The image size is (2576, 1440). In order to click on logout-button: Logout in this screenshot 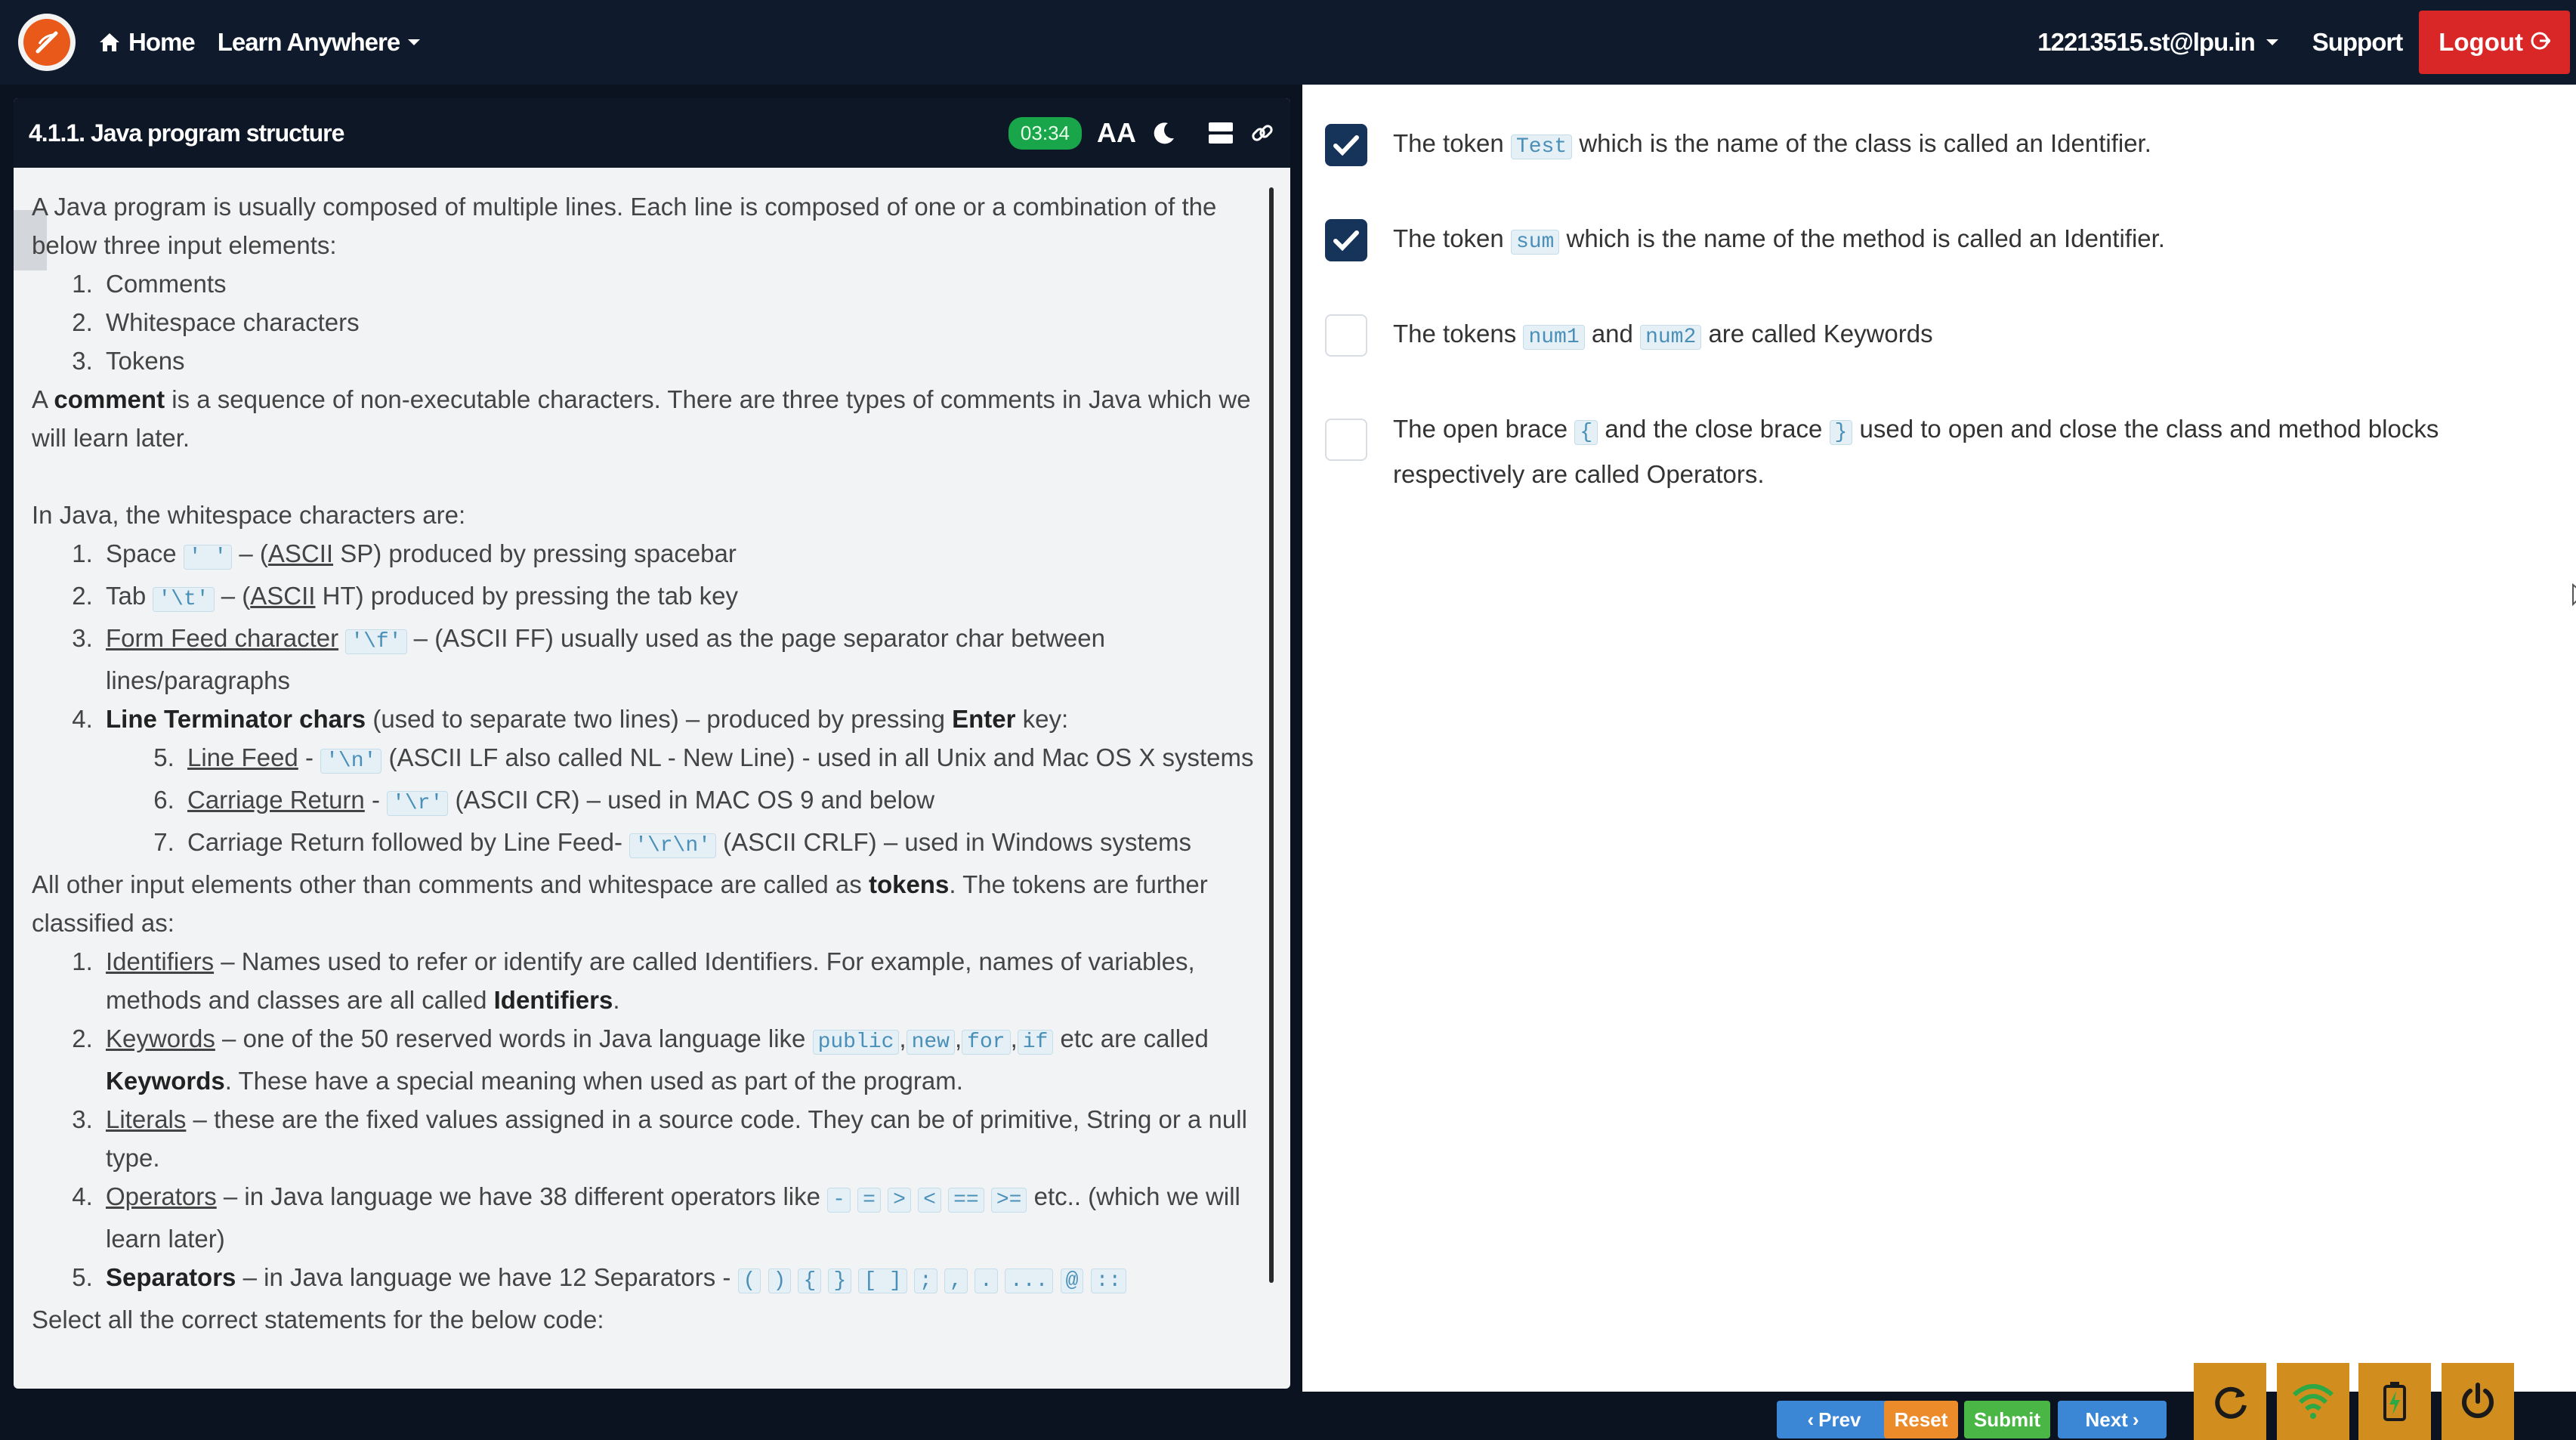, I will do `click(2494, 42)`.